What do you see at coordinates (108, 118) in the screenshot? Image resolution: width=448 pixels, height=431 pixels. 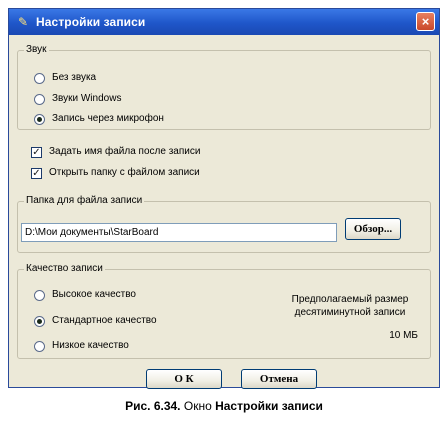 I see `radio-microphone-label: Запись через микрофон` at bounding box center [108, 118].